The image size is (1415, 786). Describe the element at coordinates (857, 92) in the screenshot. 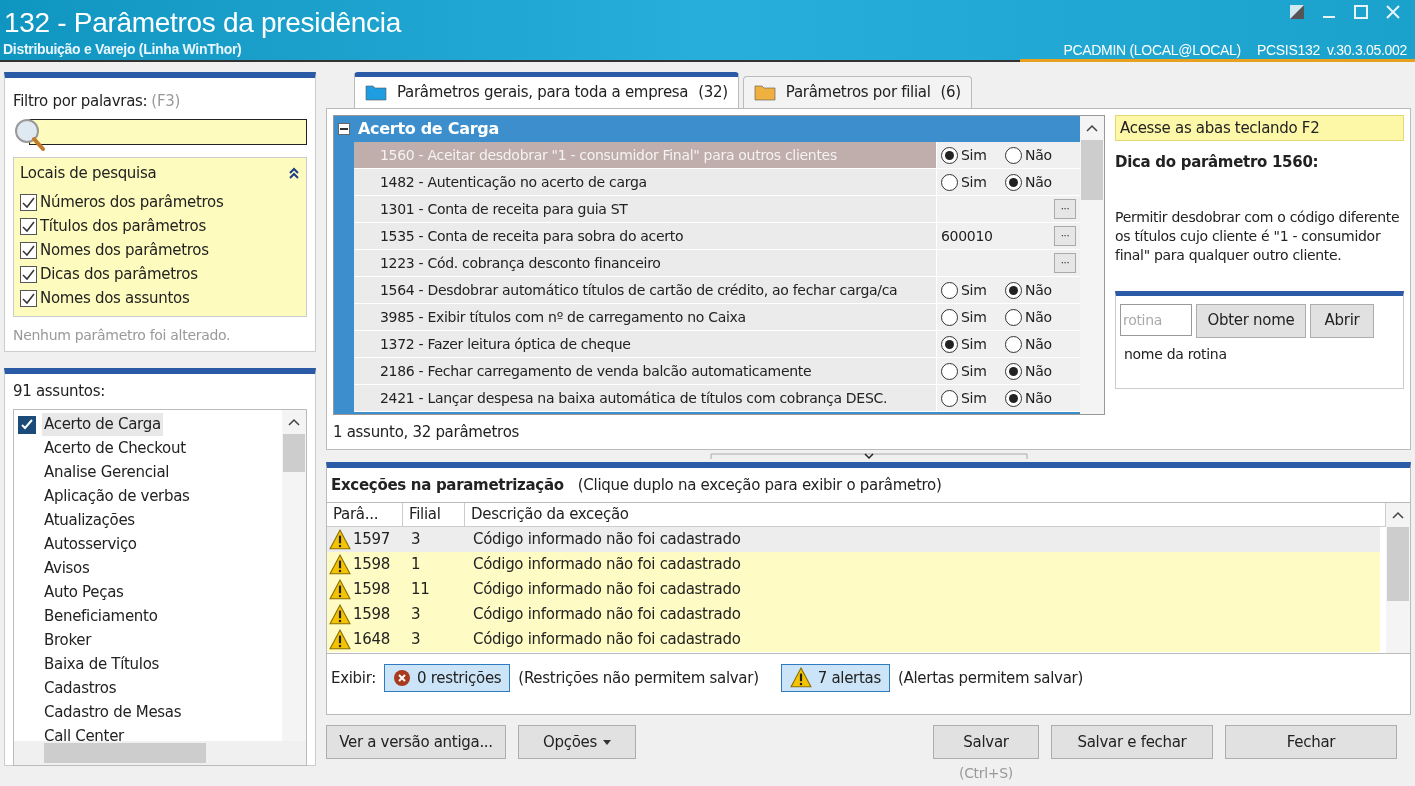

I see `tab: Parâmetros por filial (6)` at that location.